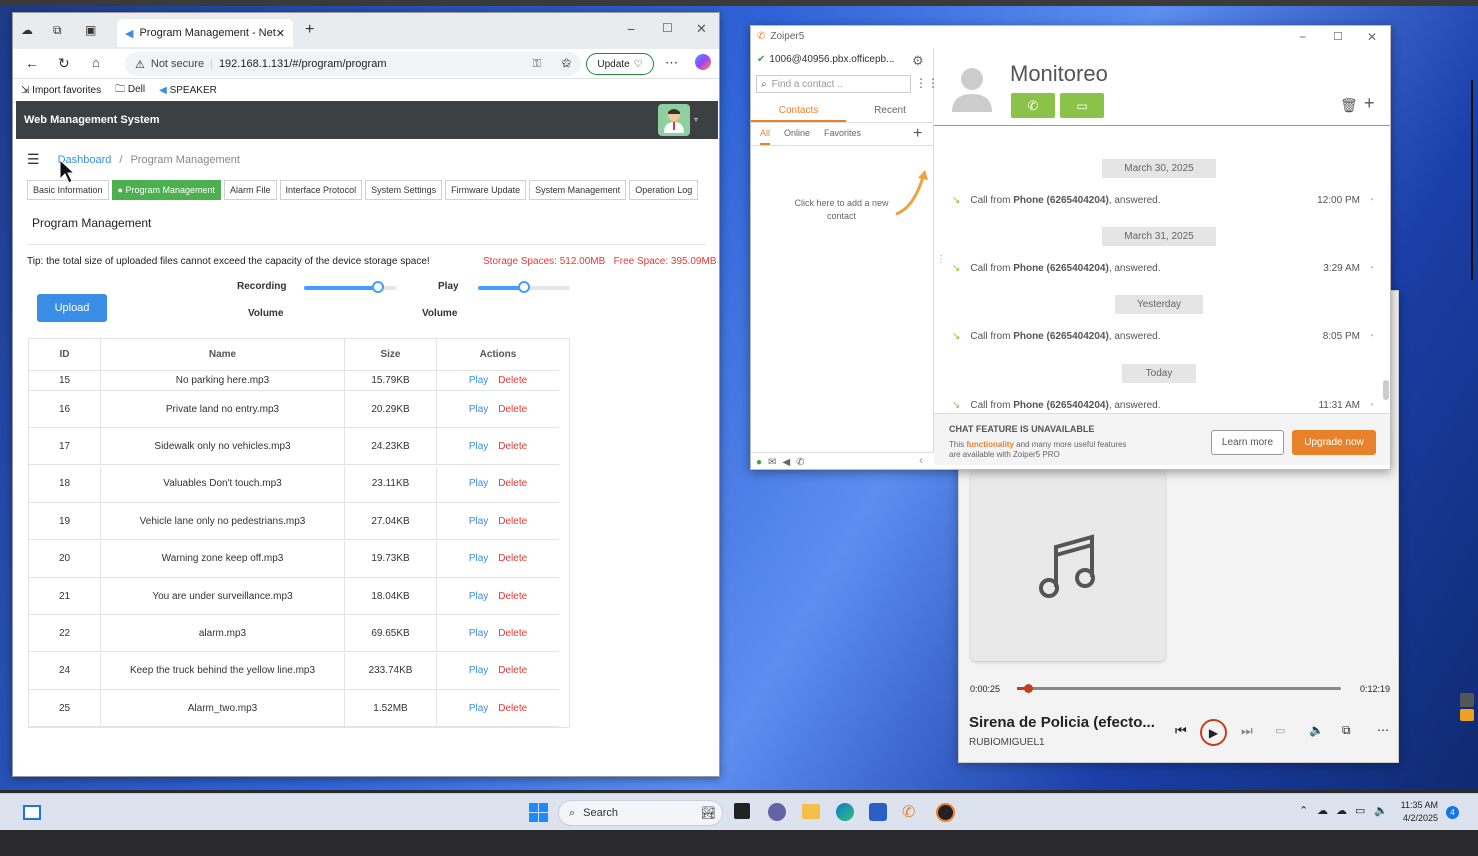 This screenshot has width=1478, height=856. What do you see at coordinates (941, 259) in the screenshot?
I see `panel-splitter-handle: ⋮` at bounding box center [941, 259].